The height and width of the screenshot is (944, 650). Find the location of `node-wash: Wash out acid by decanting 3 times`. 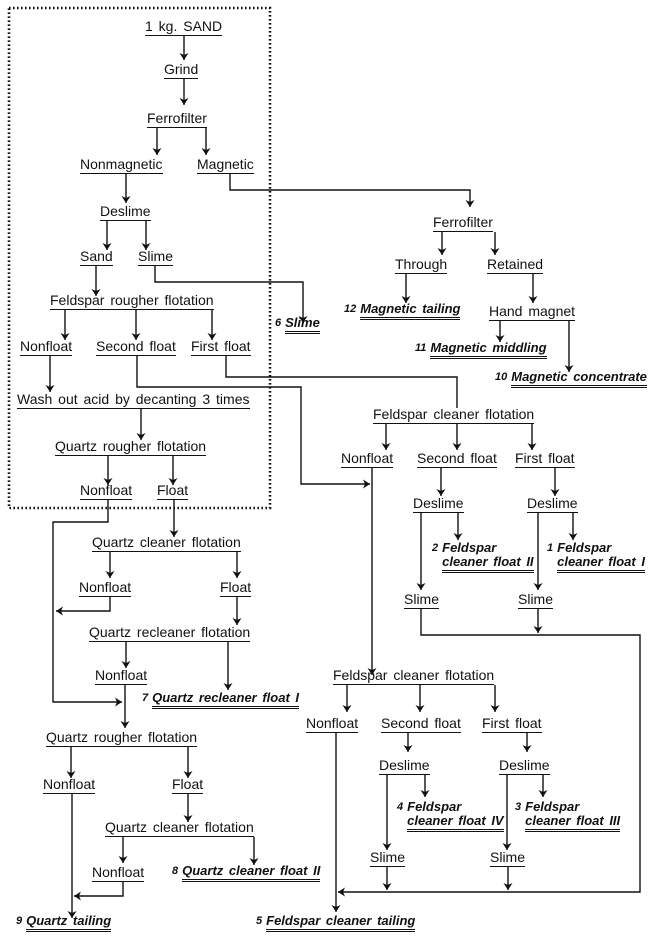

node-wash: Wash out acid by decanting 3 times is located at coordinates (133, 400).